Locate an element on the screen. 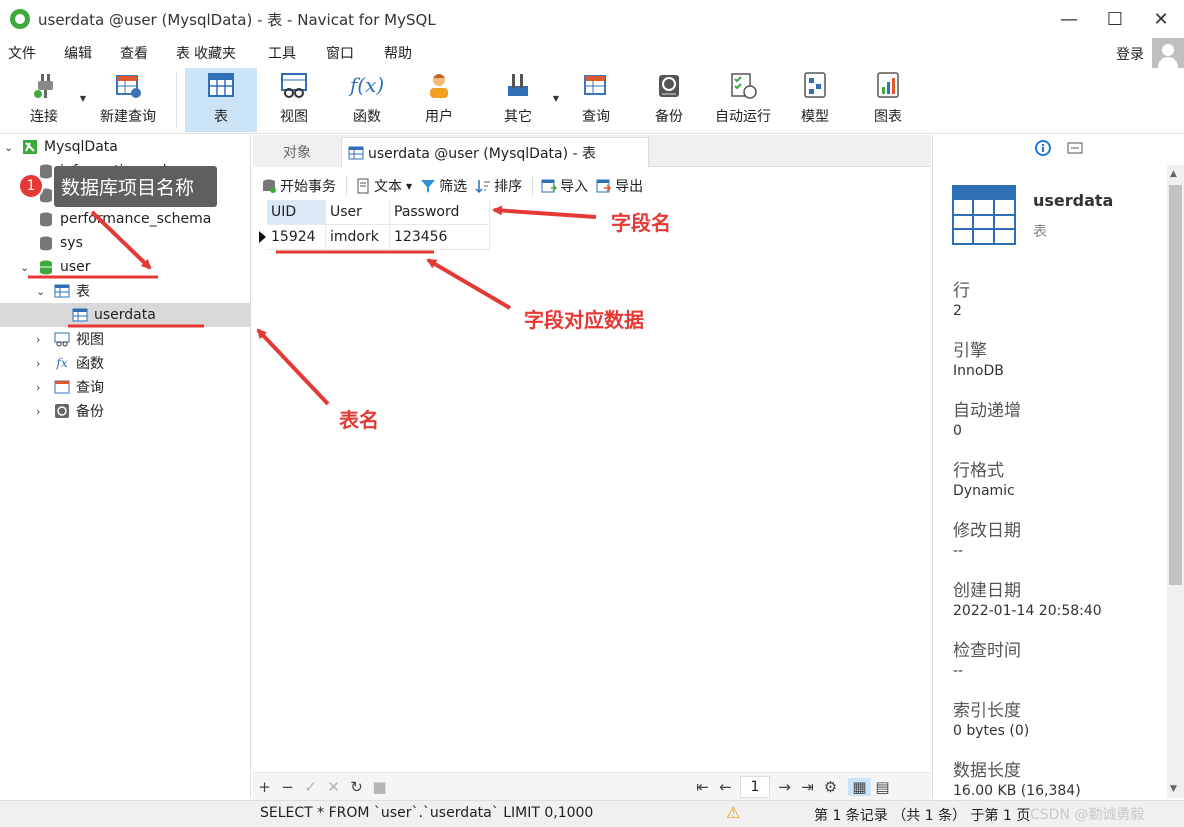 Image resolution: width=1184 pixels, height=827 pixels. toolbar-backup-button: 备份 is located at coordinates (669, 100).